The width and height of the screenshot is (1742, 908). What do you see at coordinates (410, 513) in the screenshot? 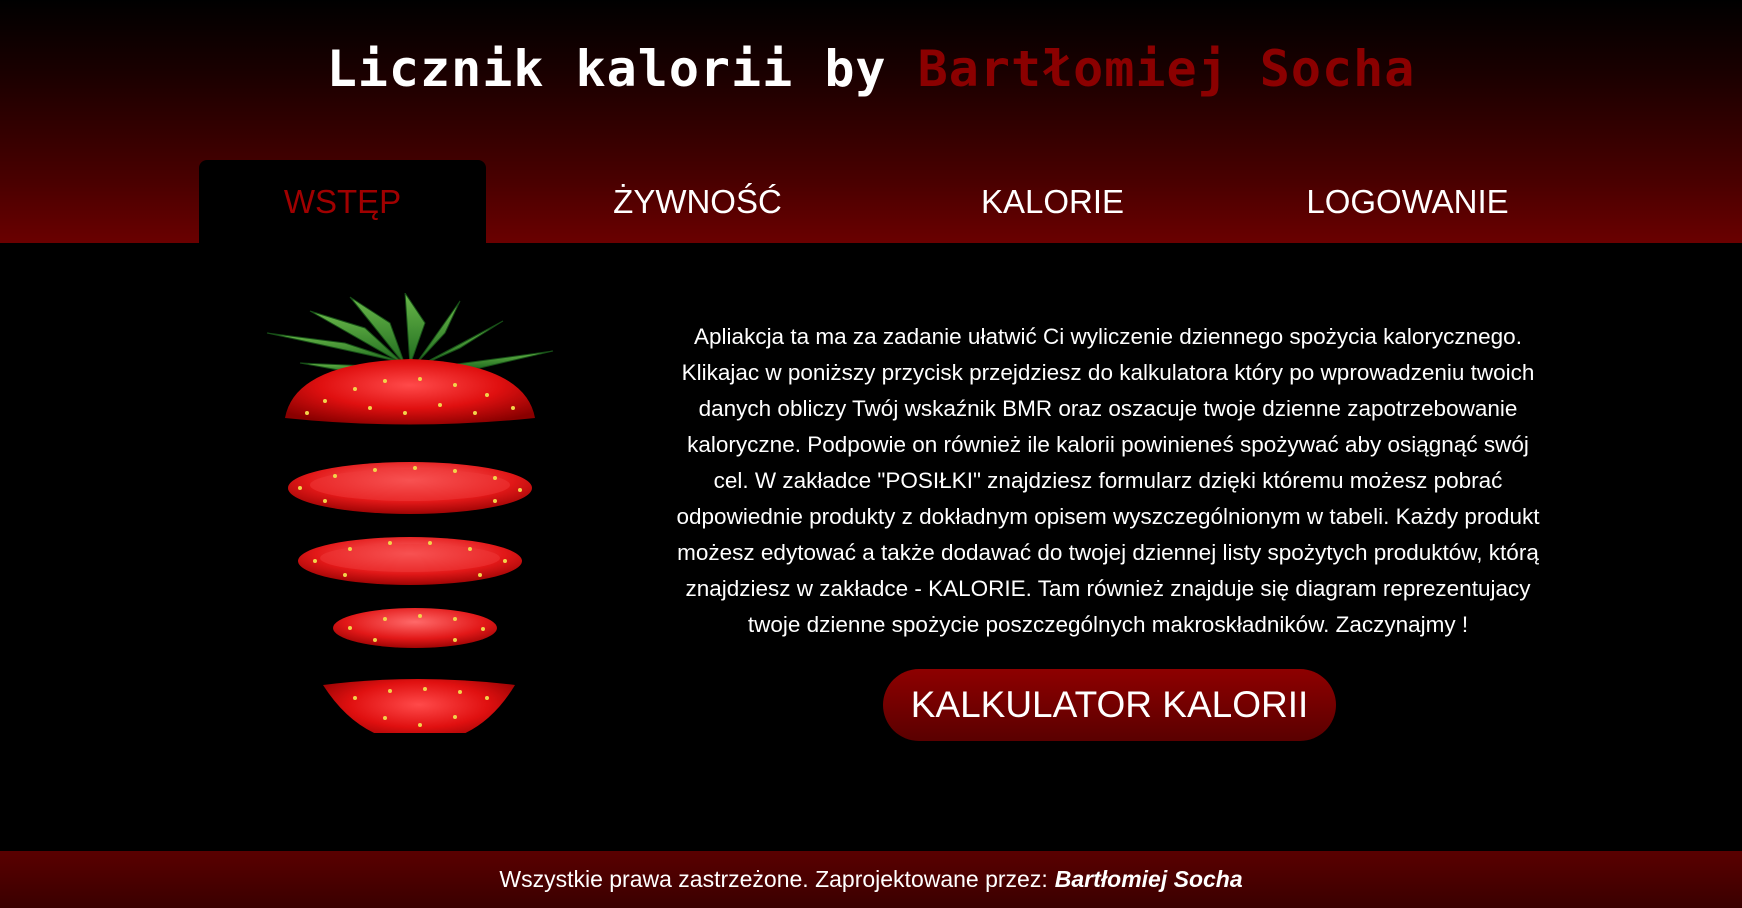
I see `sliced-strawberry-image` at bounding box center [410, 513].